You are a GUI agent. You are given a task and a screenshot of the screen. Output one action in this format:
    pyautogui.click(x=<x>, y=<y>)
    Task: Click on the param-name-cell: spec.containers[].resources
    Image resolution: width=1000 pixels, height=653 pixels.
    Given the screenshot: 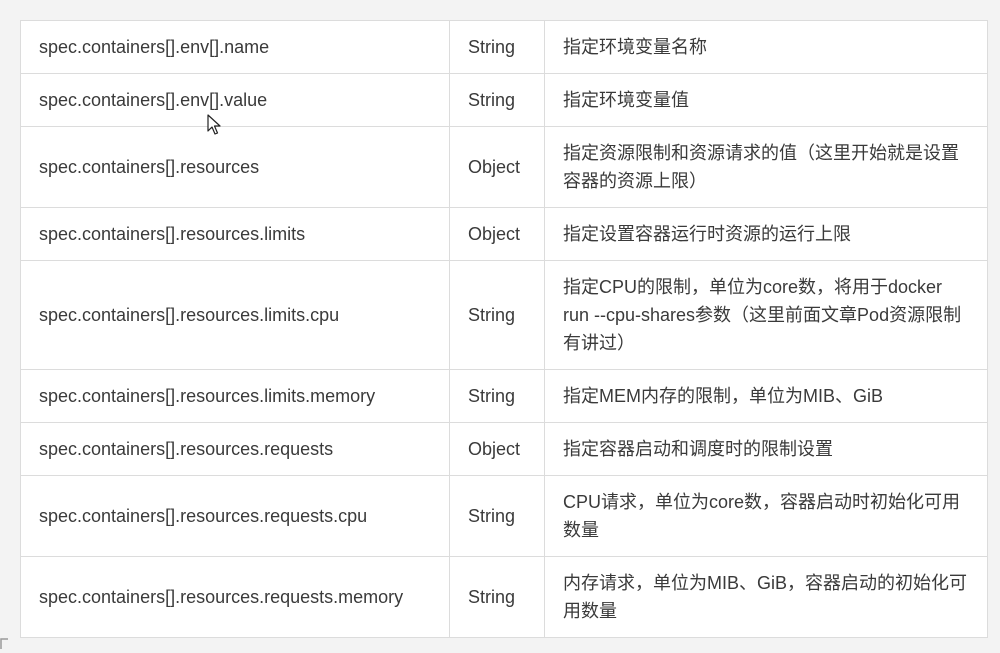 What is the action you would take?
    pyautogui.click(x=235, y=167)
    